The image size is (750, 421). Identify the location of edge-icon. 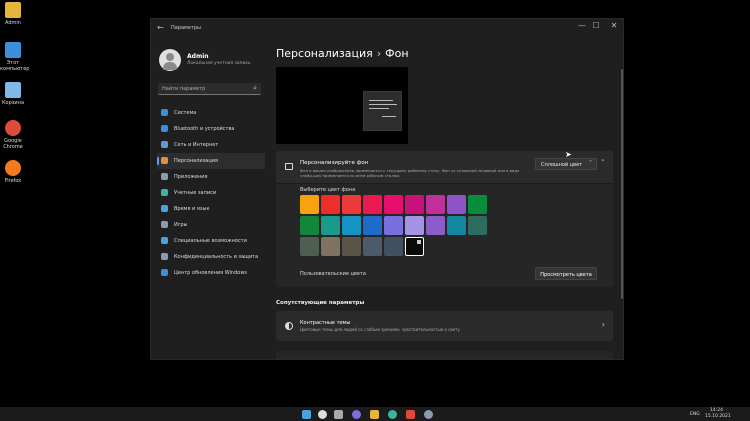
(392, 414).